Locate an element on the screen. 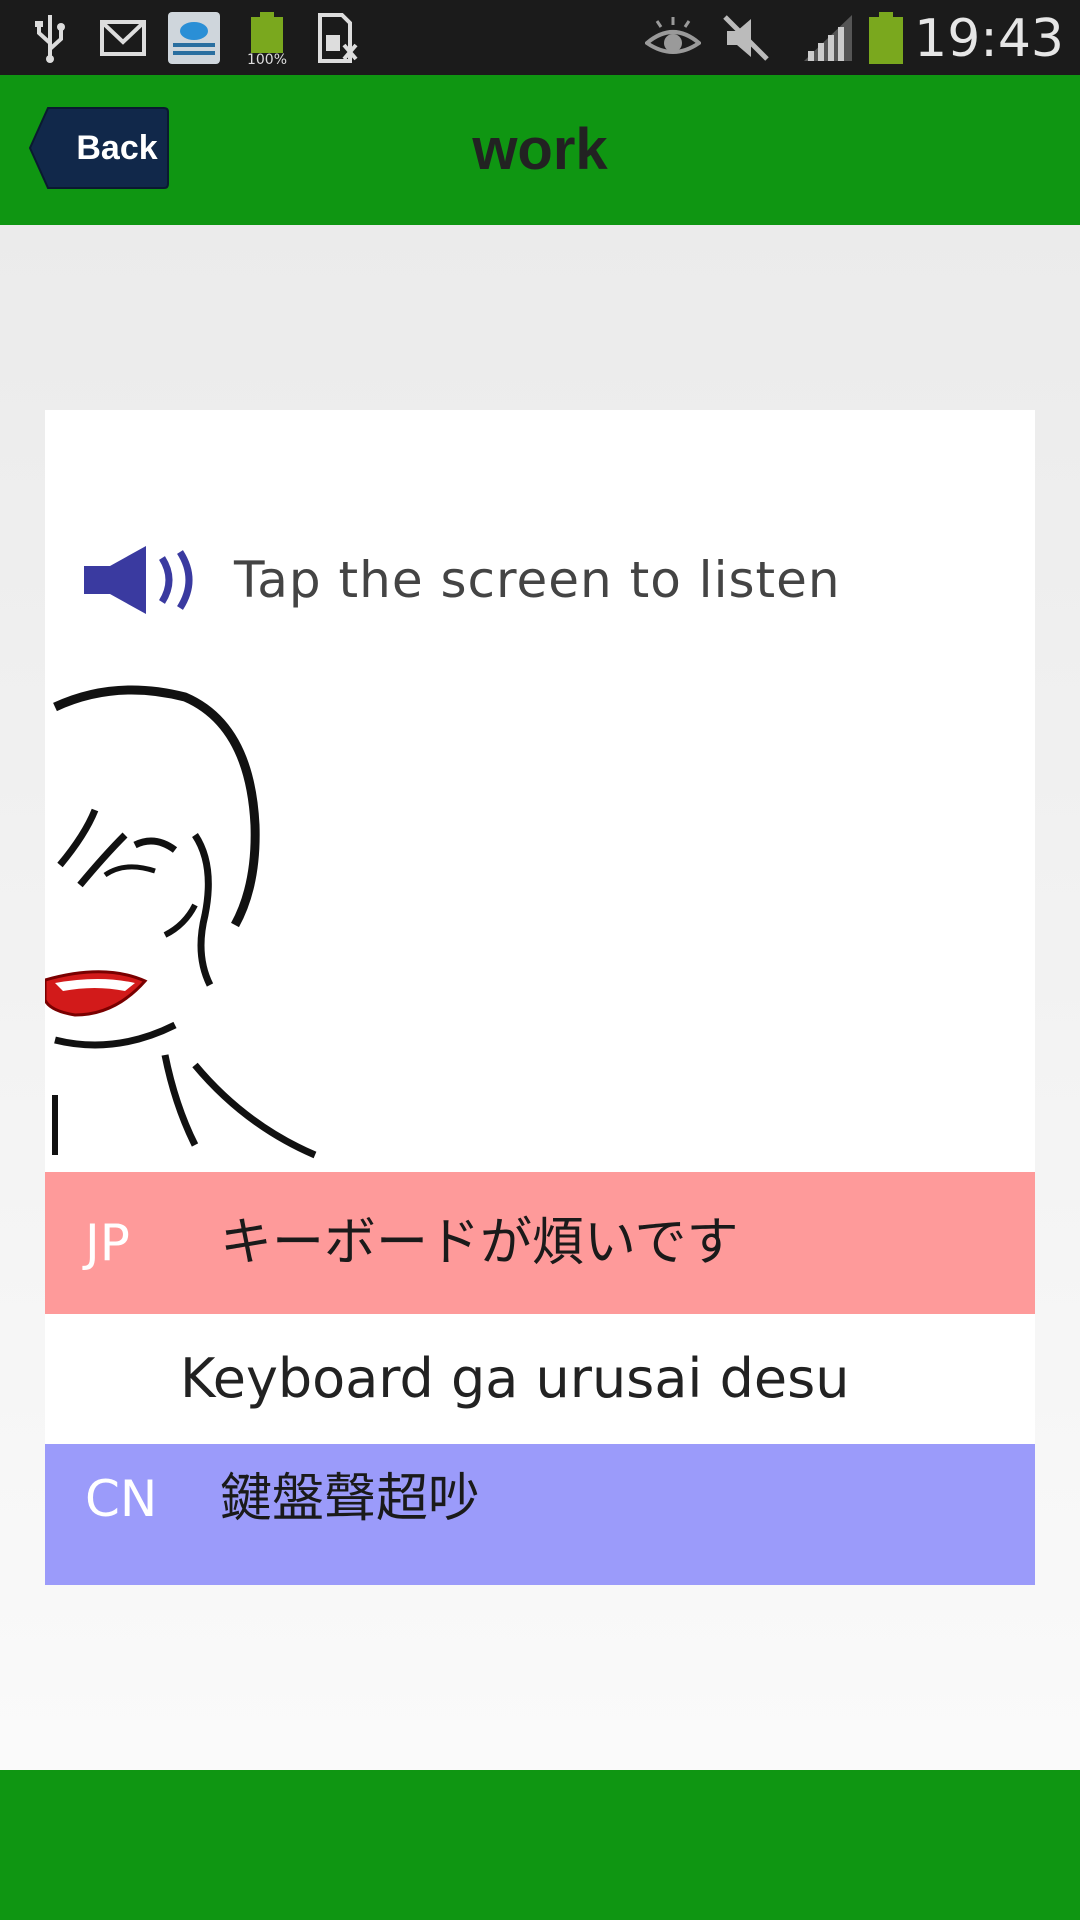 The height and width of the screenshot is (1920, 1080). footer-bar is located at coordinates (540, 1845).